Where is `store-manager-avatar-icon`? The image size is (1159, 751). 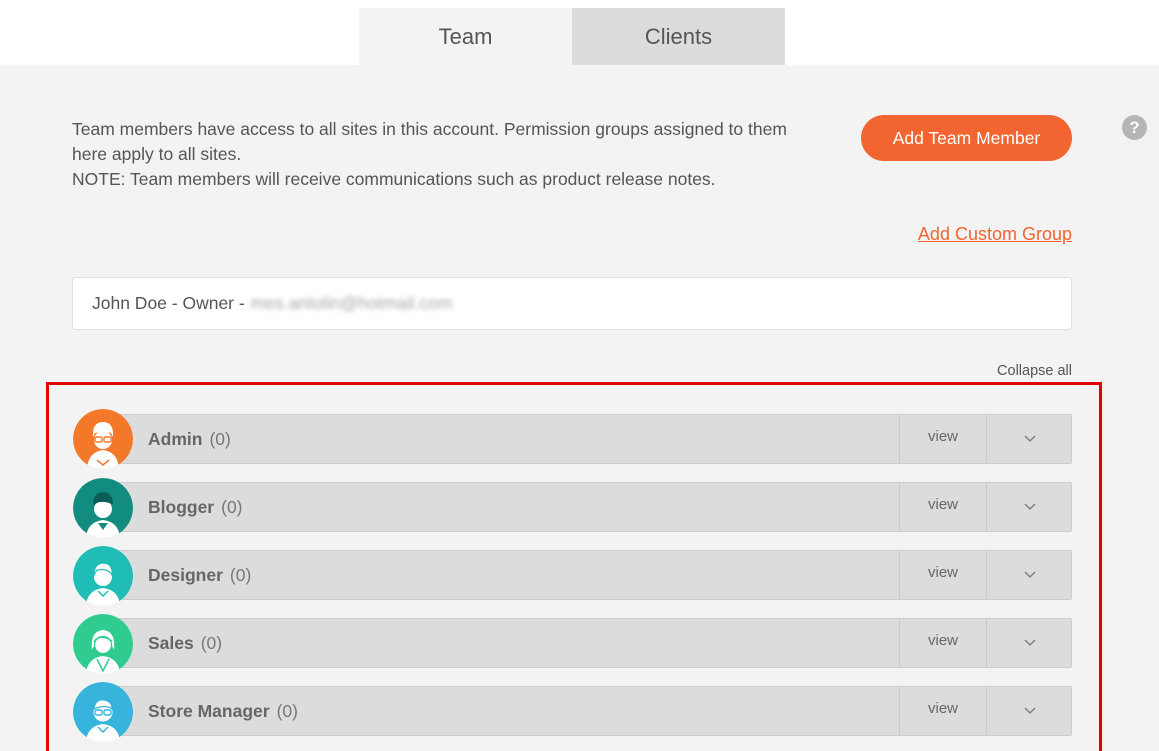 store-manager-avatar-icon is located at coordinates (103, 712).